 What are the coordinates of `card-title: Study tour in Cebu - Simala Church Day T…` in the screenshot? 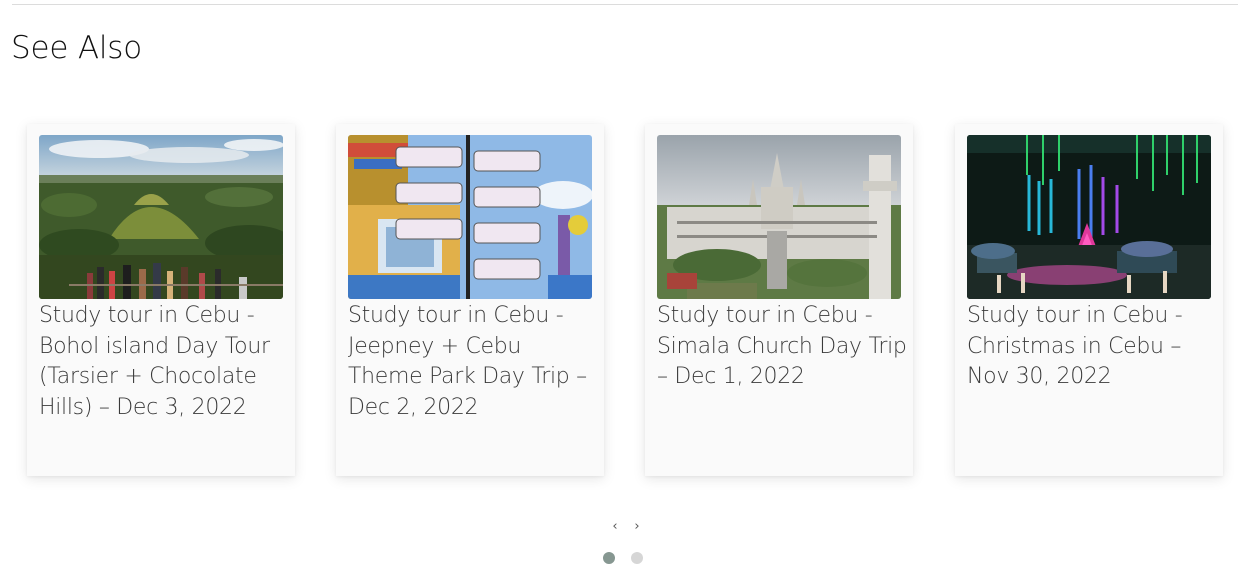 It's located at (782, 347).